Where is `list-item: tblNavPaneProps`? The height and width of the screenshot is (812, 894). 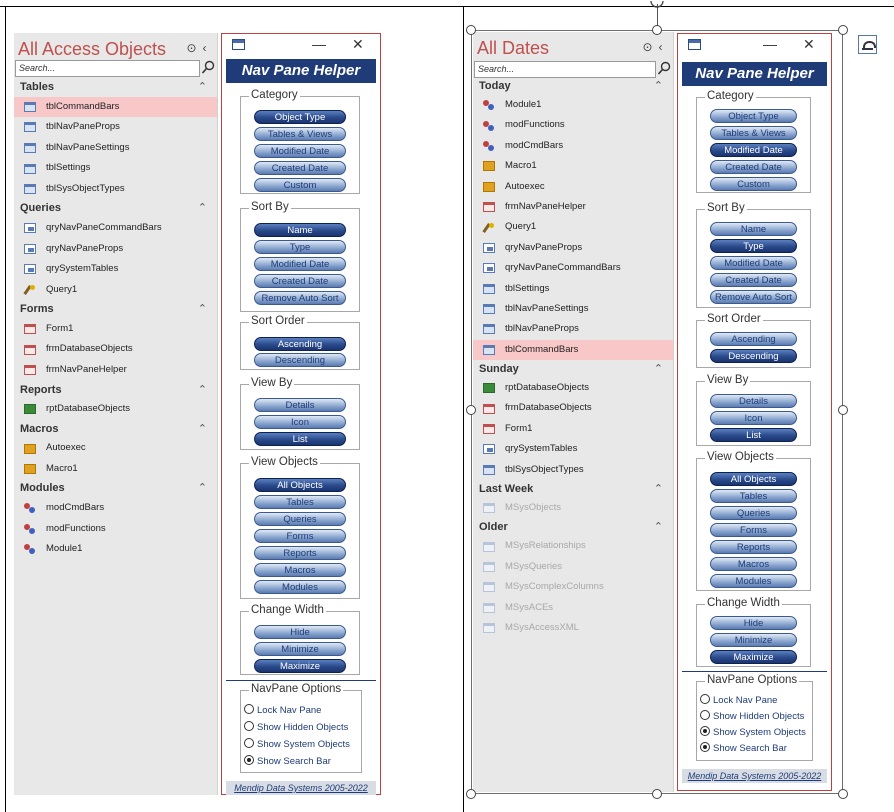 list-item: tblNavPaneProps is located at coordinates (115, 127).